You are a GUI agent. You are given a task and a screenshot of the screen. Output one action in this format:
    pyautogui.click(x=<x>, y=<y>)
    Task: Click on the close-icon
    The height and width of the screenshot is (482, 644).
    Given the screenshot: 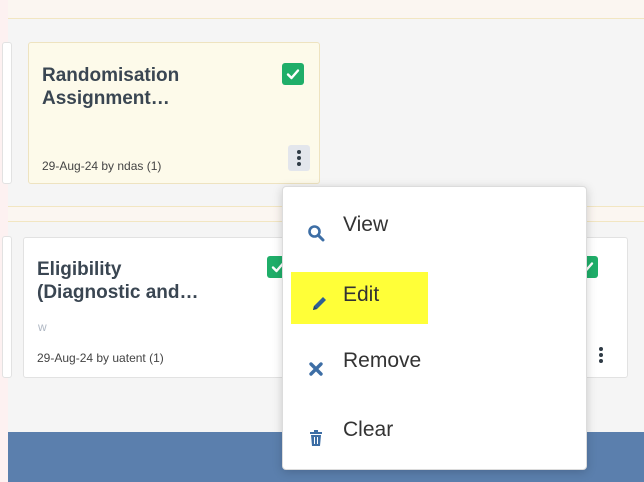 What is the action you would take?
    pyautogui.click(x=316, y=364)
    